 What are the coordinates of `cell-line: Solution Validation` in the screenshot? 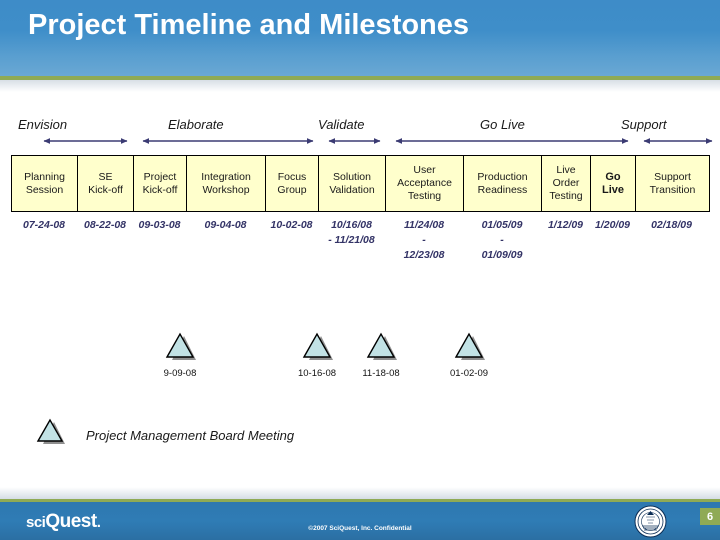 It's located at (352, 183).